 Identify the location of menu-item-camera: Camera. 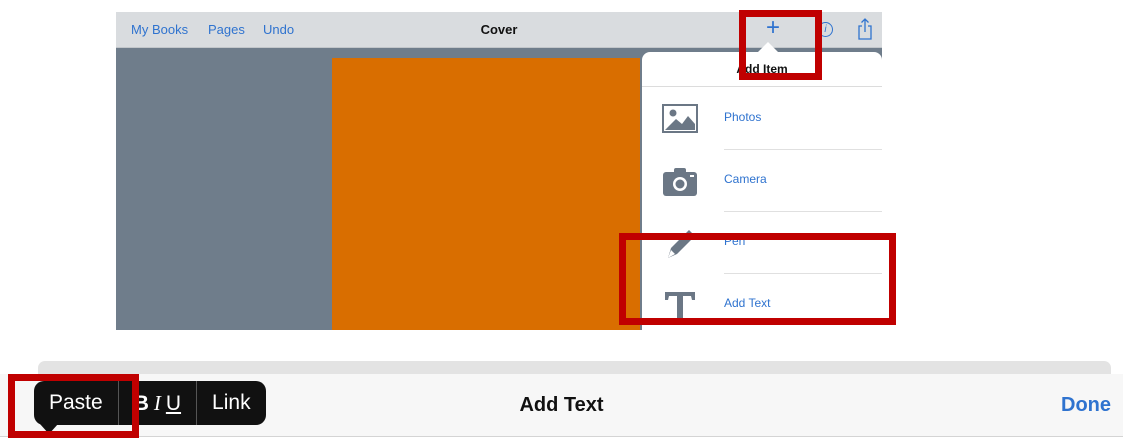
(762, 181).